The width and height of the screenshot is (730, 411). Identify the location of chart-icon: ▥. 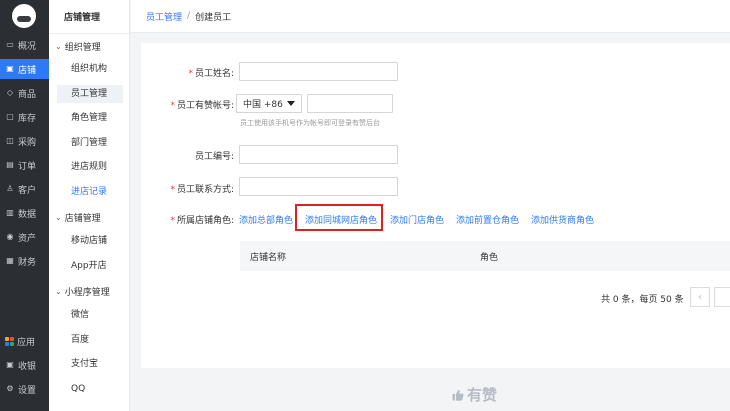
(10, 212).